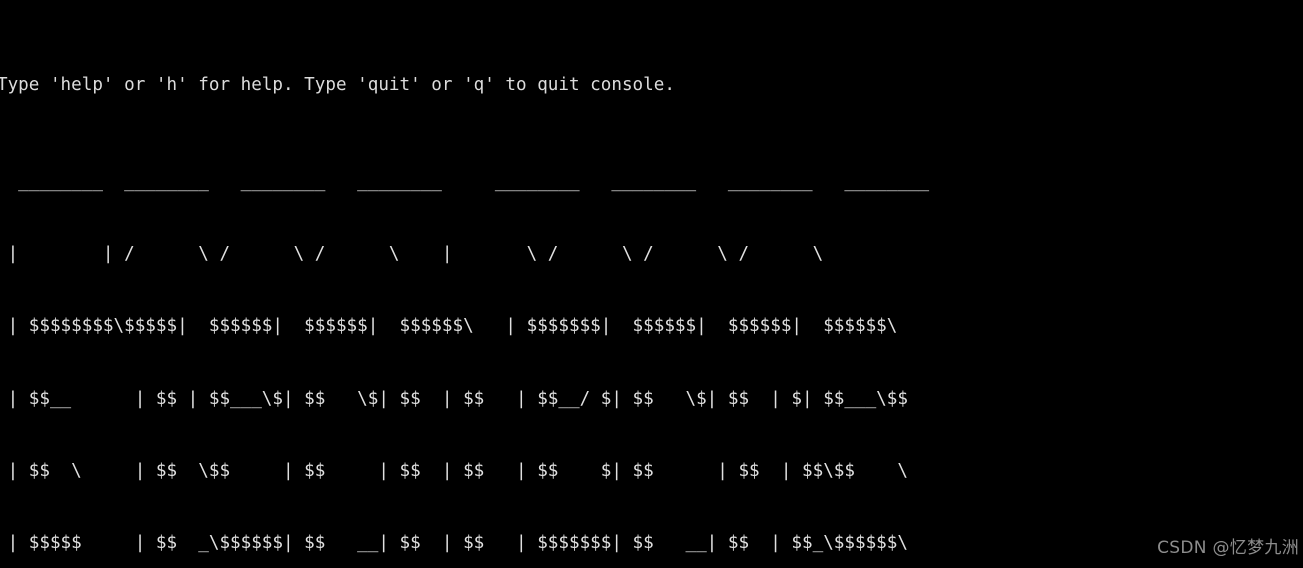  I want to click on banner-line-2: | | / \ / \ / \ | \ / \ / \ / \, so click(412, 253).